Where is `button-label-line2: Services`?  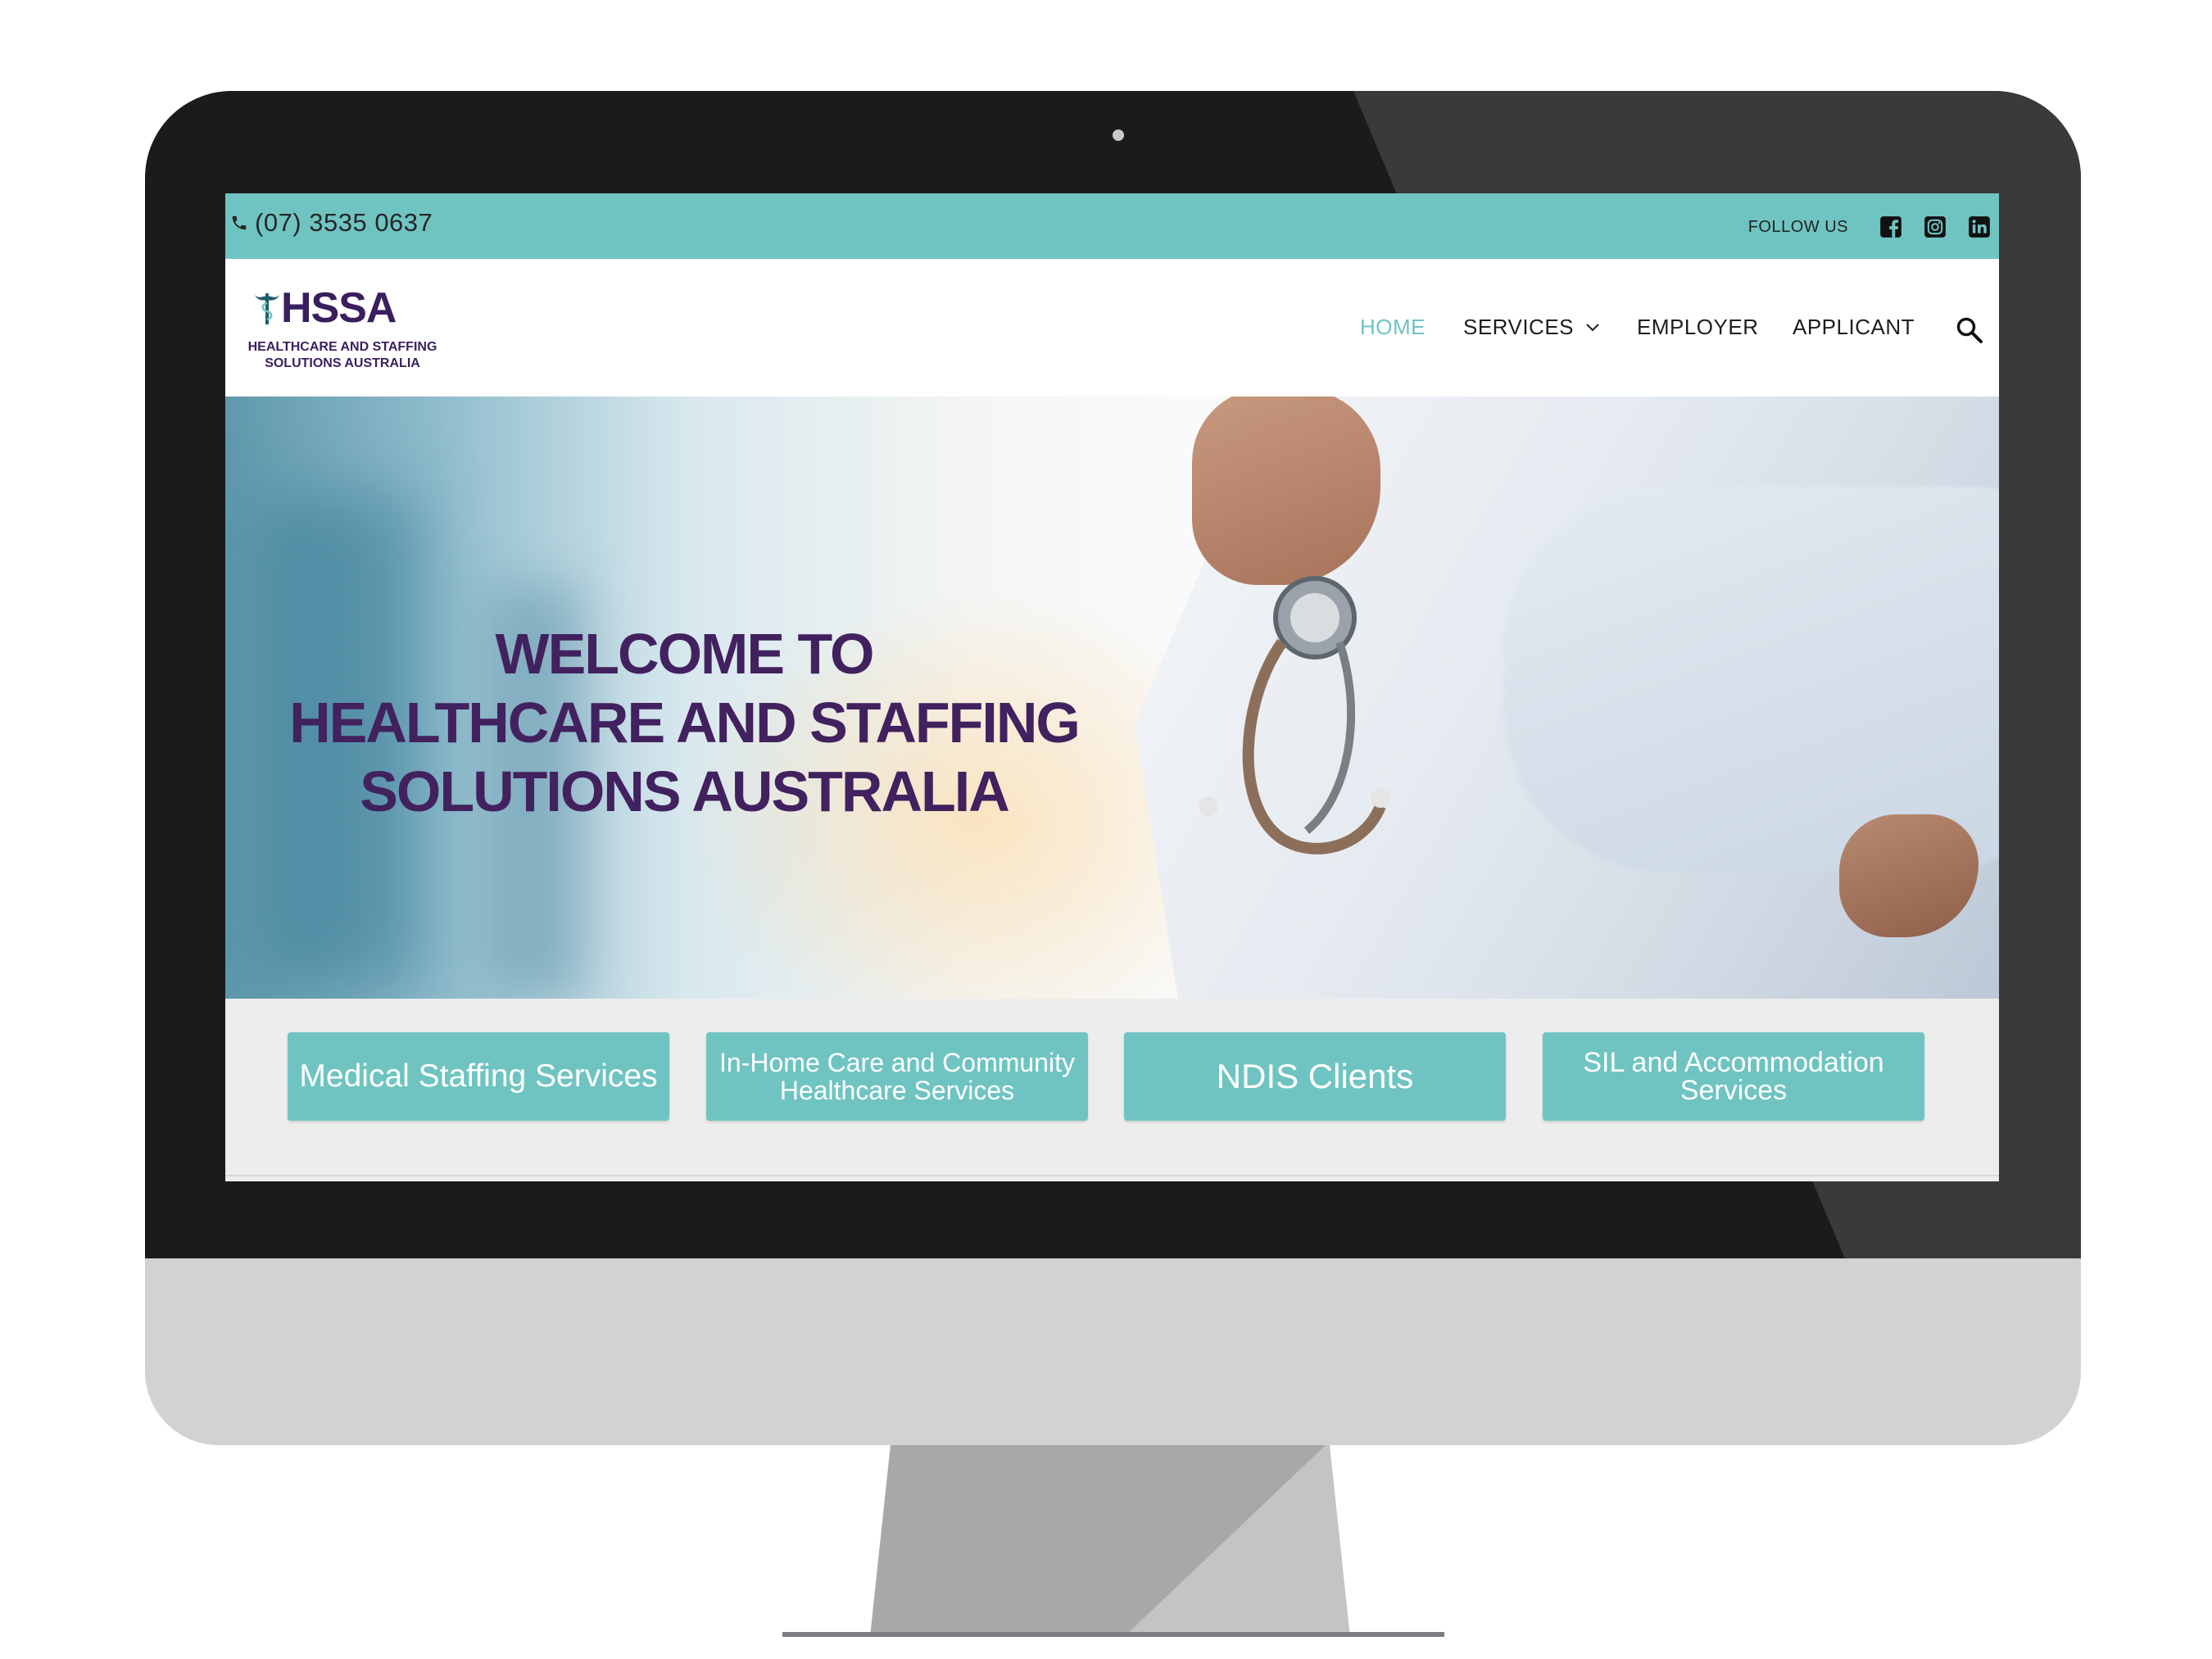
button-label-line2: Services is located at coordinates (1733, 1090).